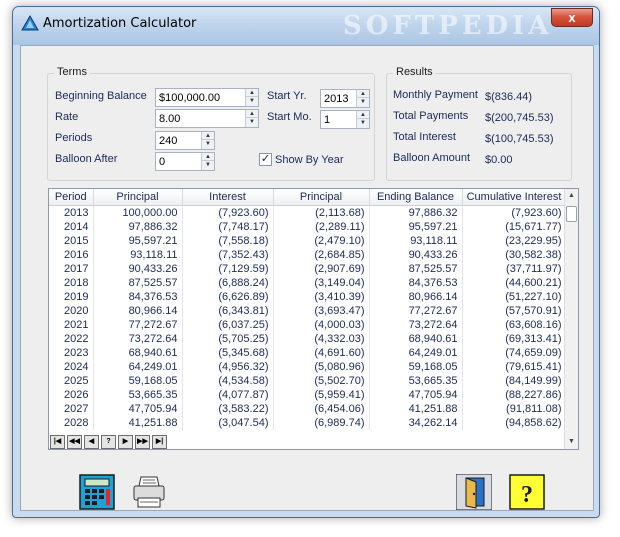 This screenshot has width=620, height=537. What do you see at coordinates (228, 408) in the screenshot?
I see `table-cell: (3,583.22)` at bounding box center [228, 408].